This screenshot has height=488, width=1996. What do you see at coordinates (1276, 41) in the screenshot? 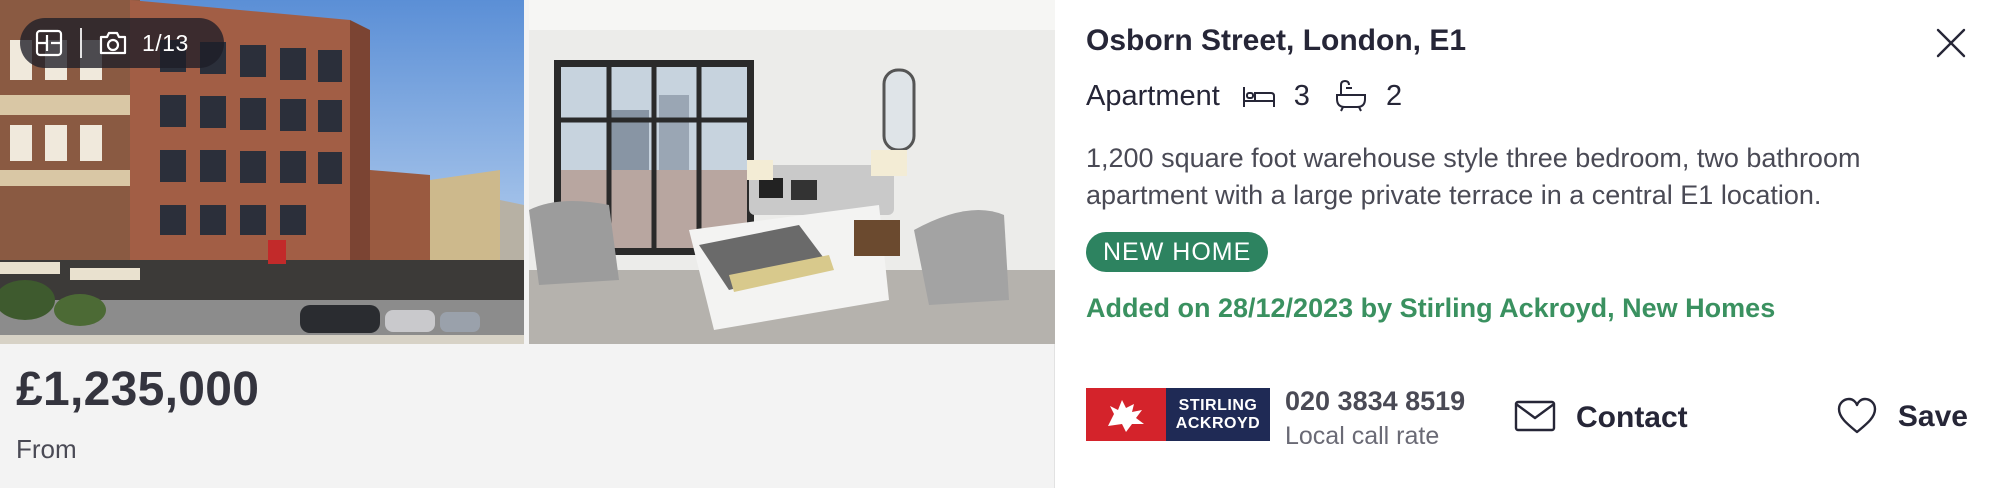
I see `listing-address-link: Osborn Street, London, E1` at bounding box center [1276, 41].